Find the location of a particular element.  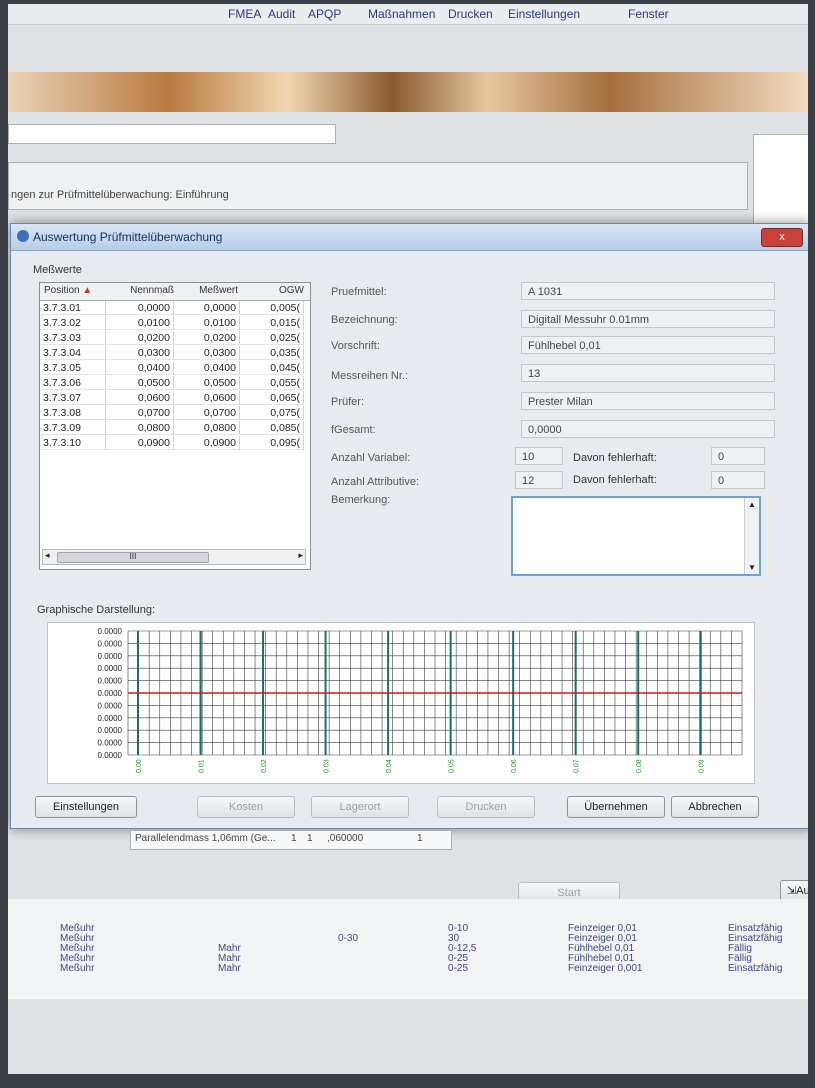

pruefmittel-field: A 1031 is located at coordinates (648, 291).